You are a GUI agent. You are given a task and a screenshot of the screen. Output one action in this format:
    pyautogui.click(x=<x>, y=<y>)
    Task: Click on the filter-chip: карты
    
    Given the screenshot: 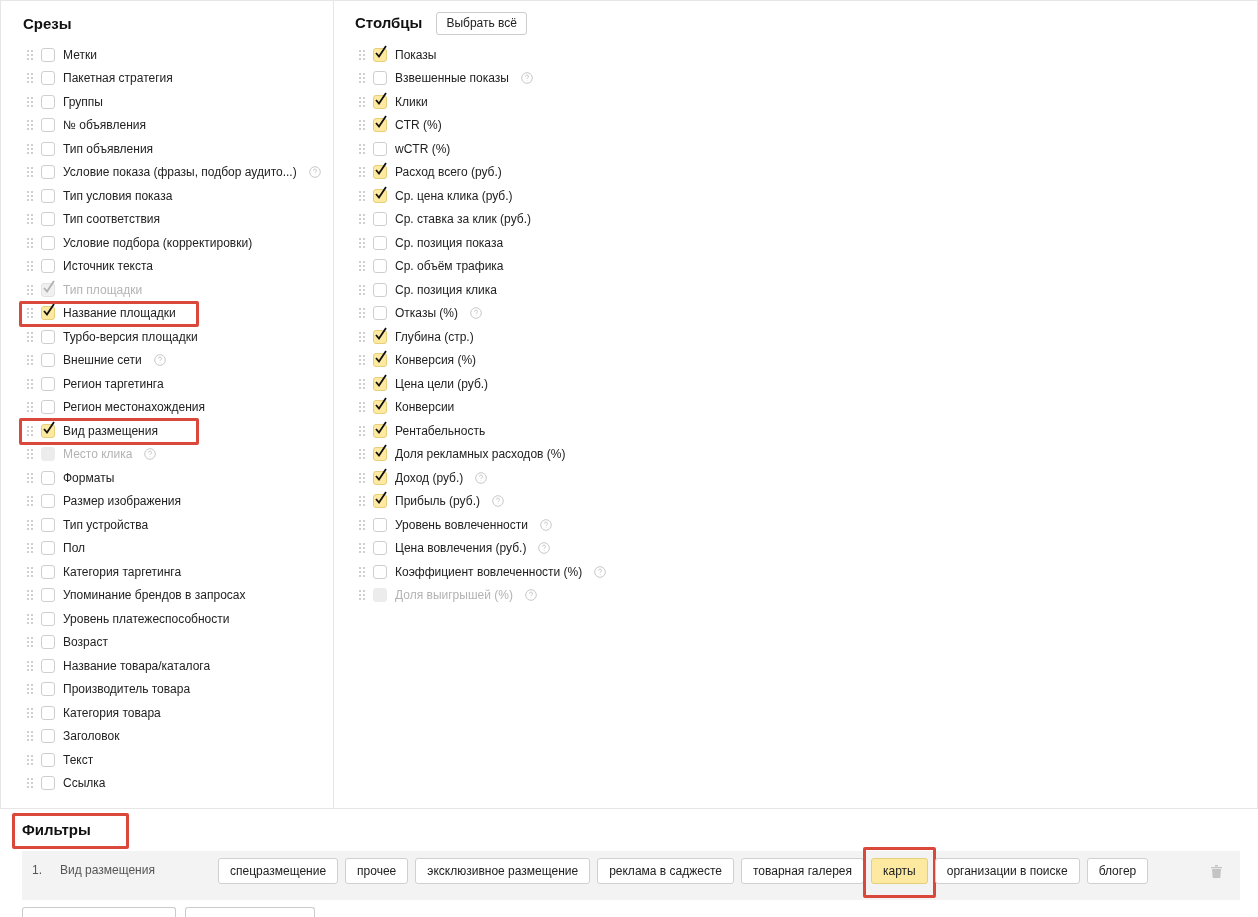 What is the action you would take?
    pyautogui.click(x=899, y=871)
    